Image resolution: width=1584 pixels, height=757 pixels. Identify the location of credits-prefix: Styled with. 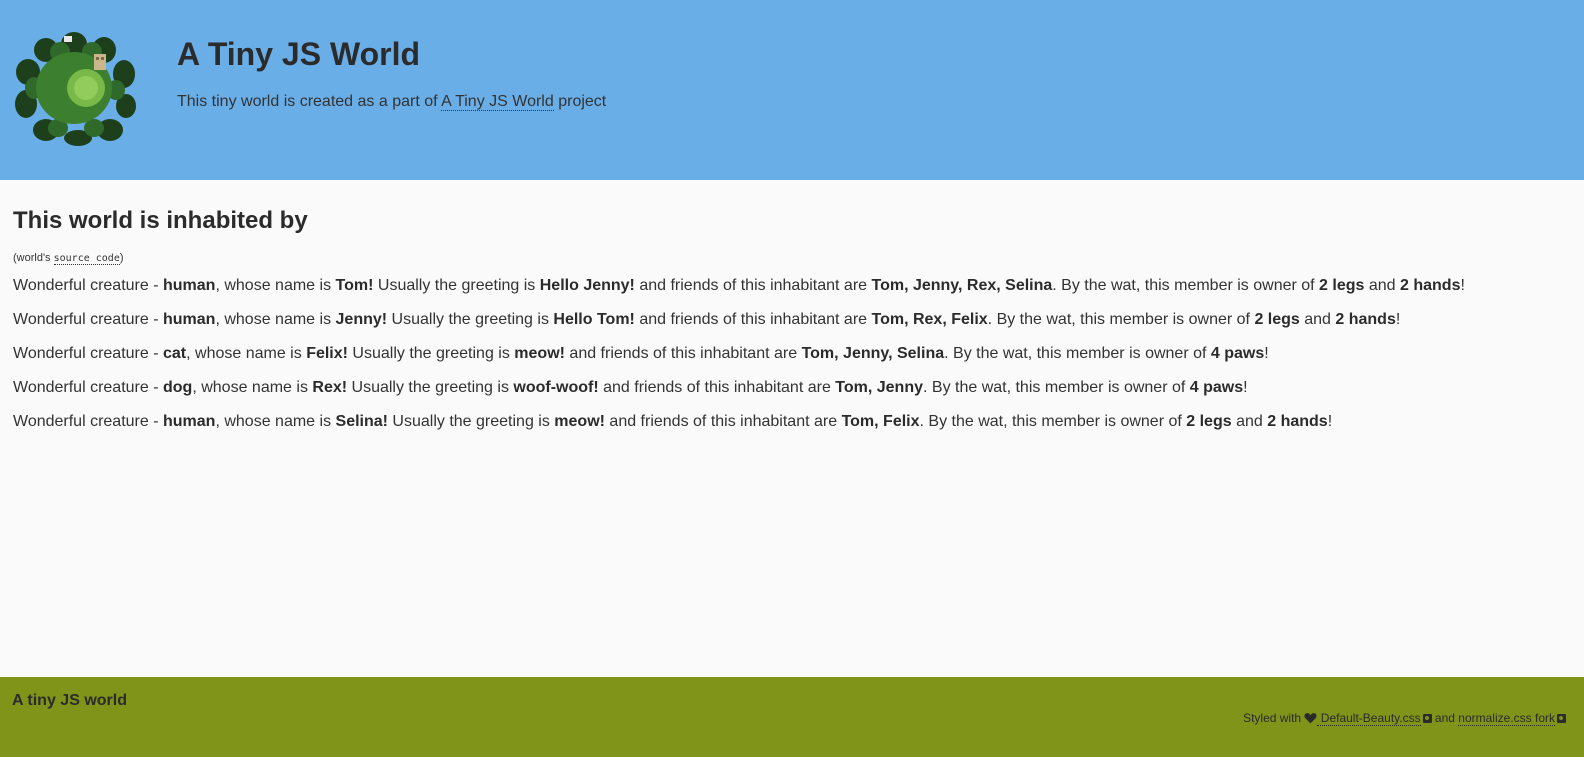
(1274, 718).